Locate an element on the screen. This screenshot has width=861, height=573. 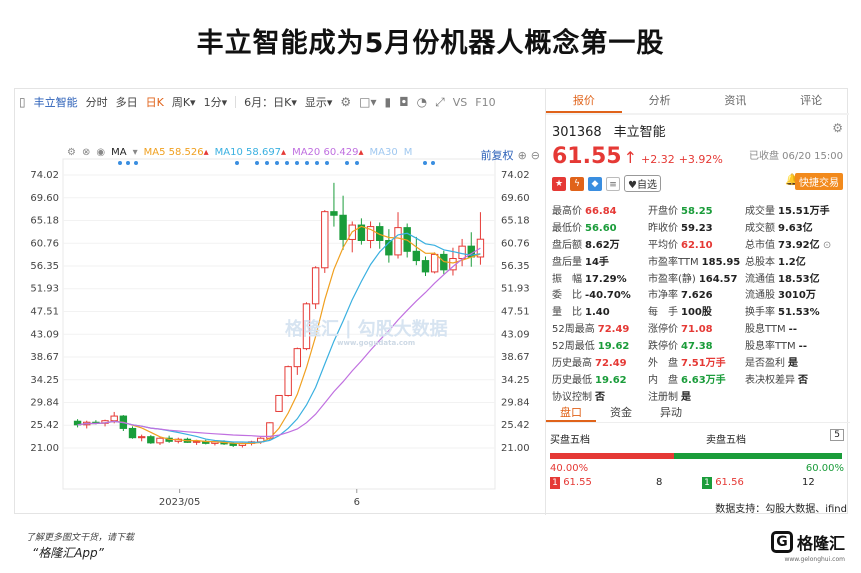
zoom-in-icon: ⊕ is located at coordinates (522, 155).